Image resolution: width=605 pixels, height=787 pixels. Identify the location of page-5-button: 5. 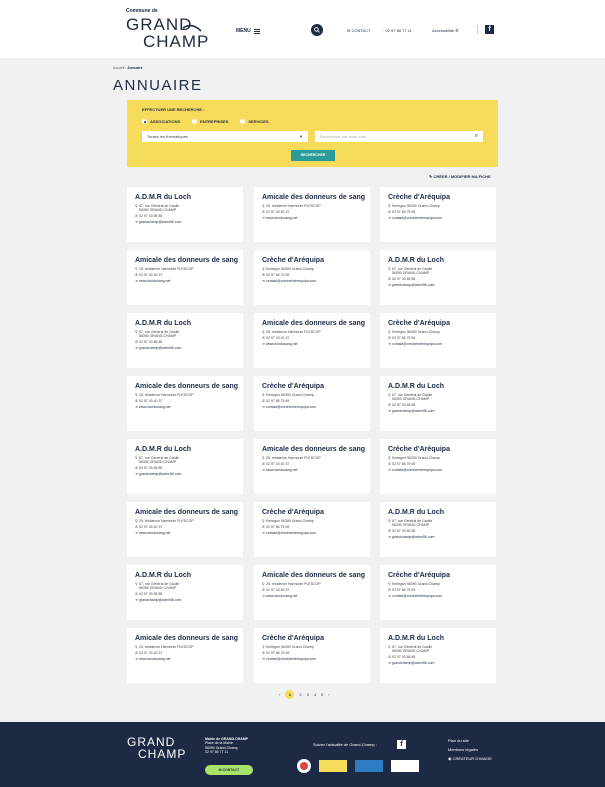
(322, 694).